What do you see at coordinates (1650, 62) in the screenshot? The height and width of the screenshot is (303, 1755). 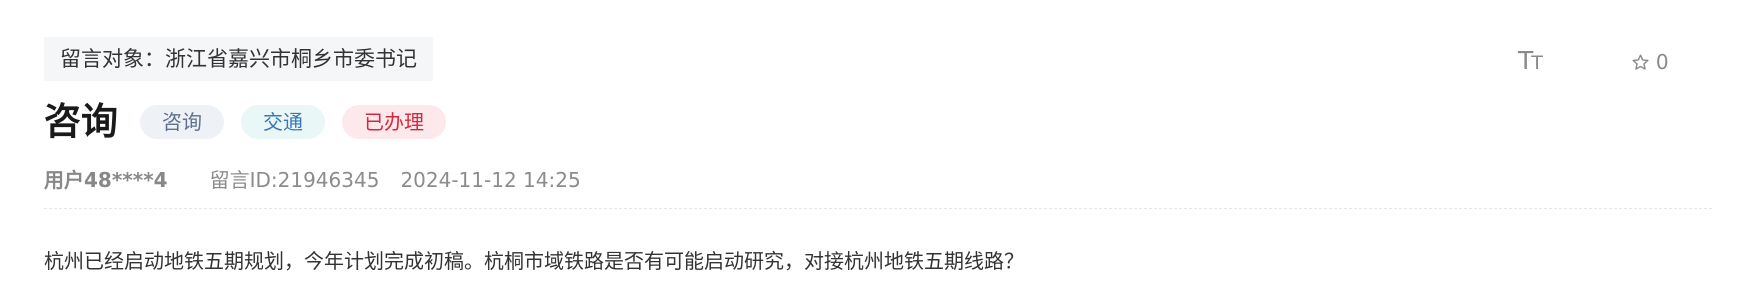 I see `favorite-button: 0` at bounding box center [1650, 62].